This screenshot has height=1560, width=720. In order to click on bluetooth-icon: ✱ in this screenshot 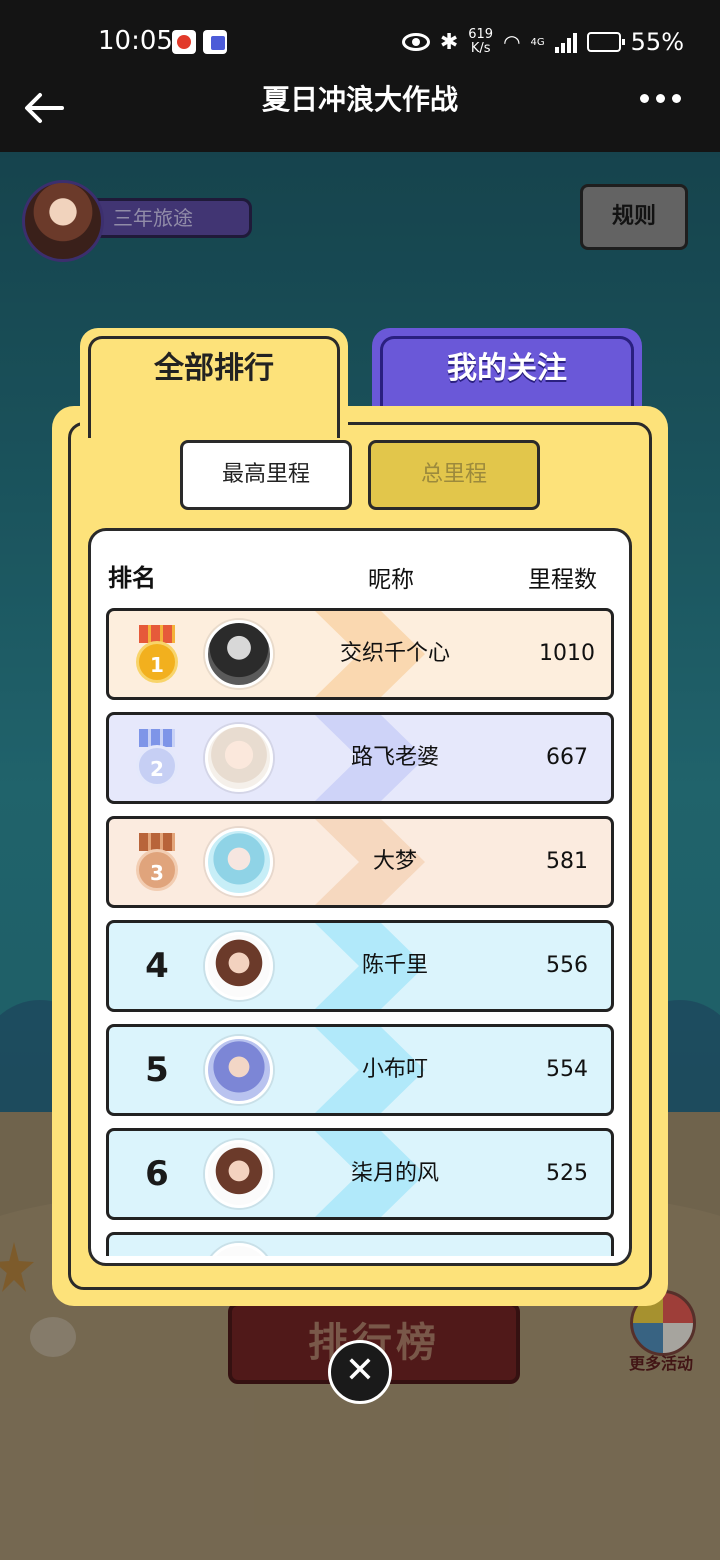, I will do `click(449, 42)`.